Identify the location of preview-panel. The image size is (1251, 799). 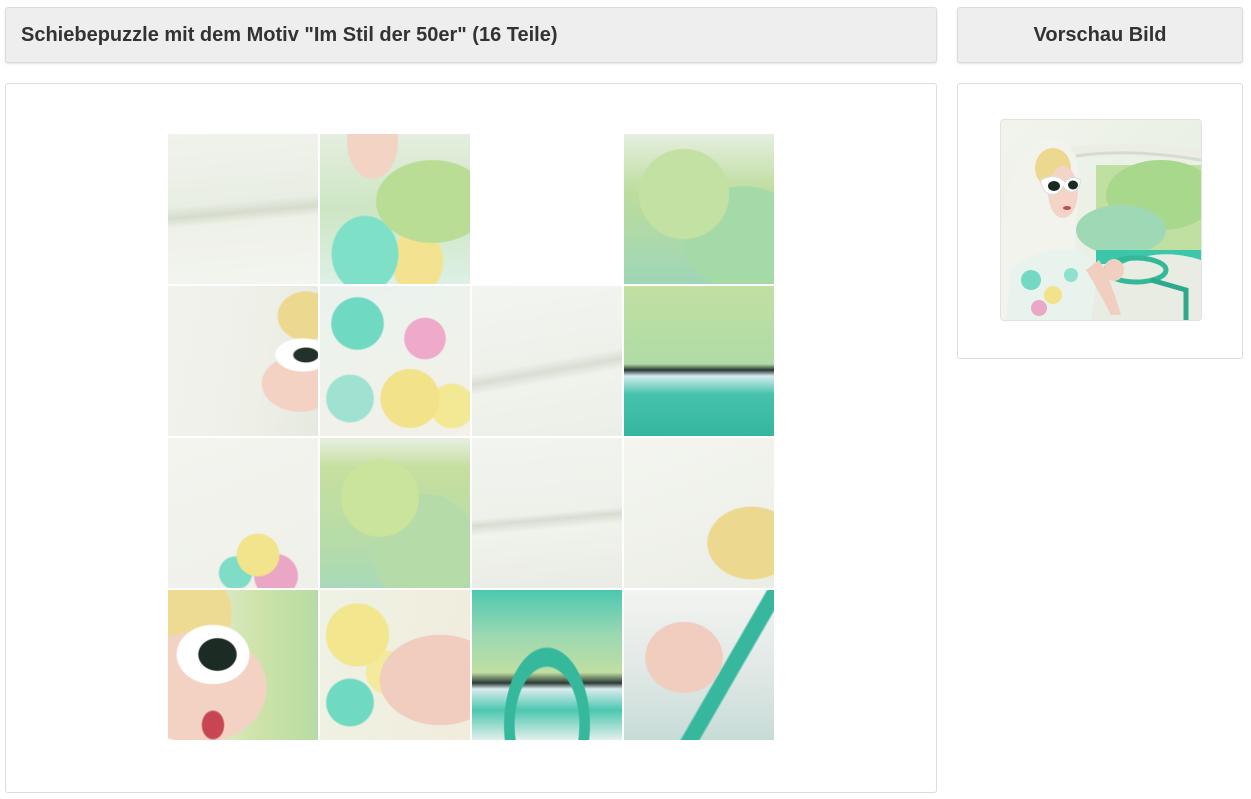
(1100, 221).